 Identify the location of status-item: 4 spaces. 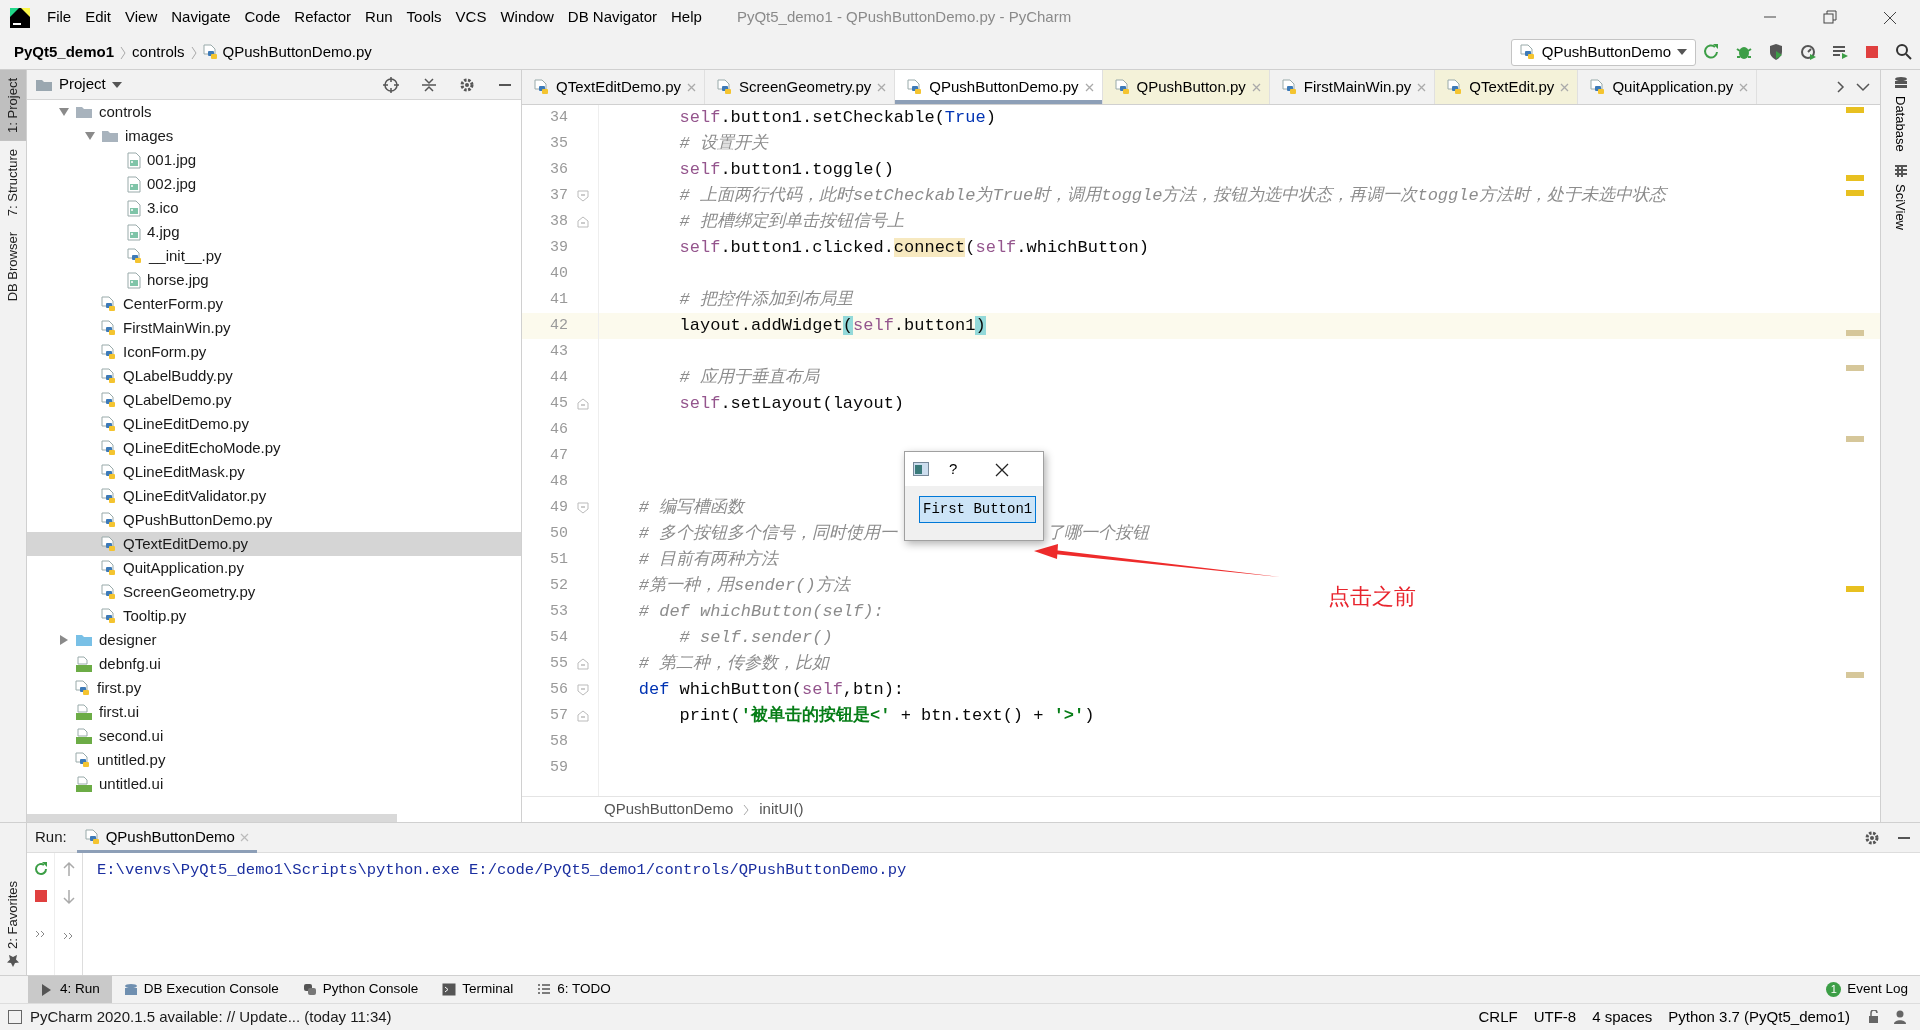
(1622, 1017).